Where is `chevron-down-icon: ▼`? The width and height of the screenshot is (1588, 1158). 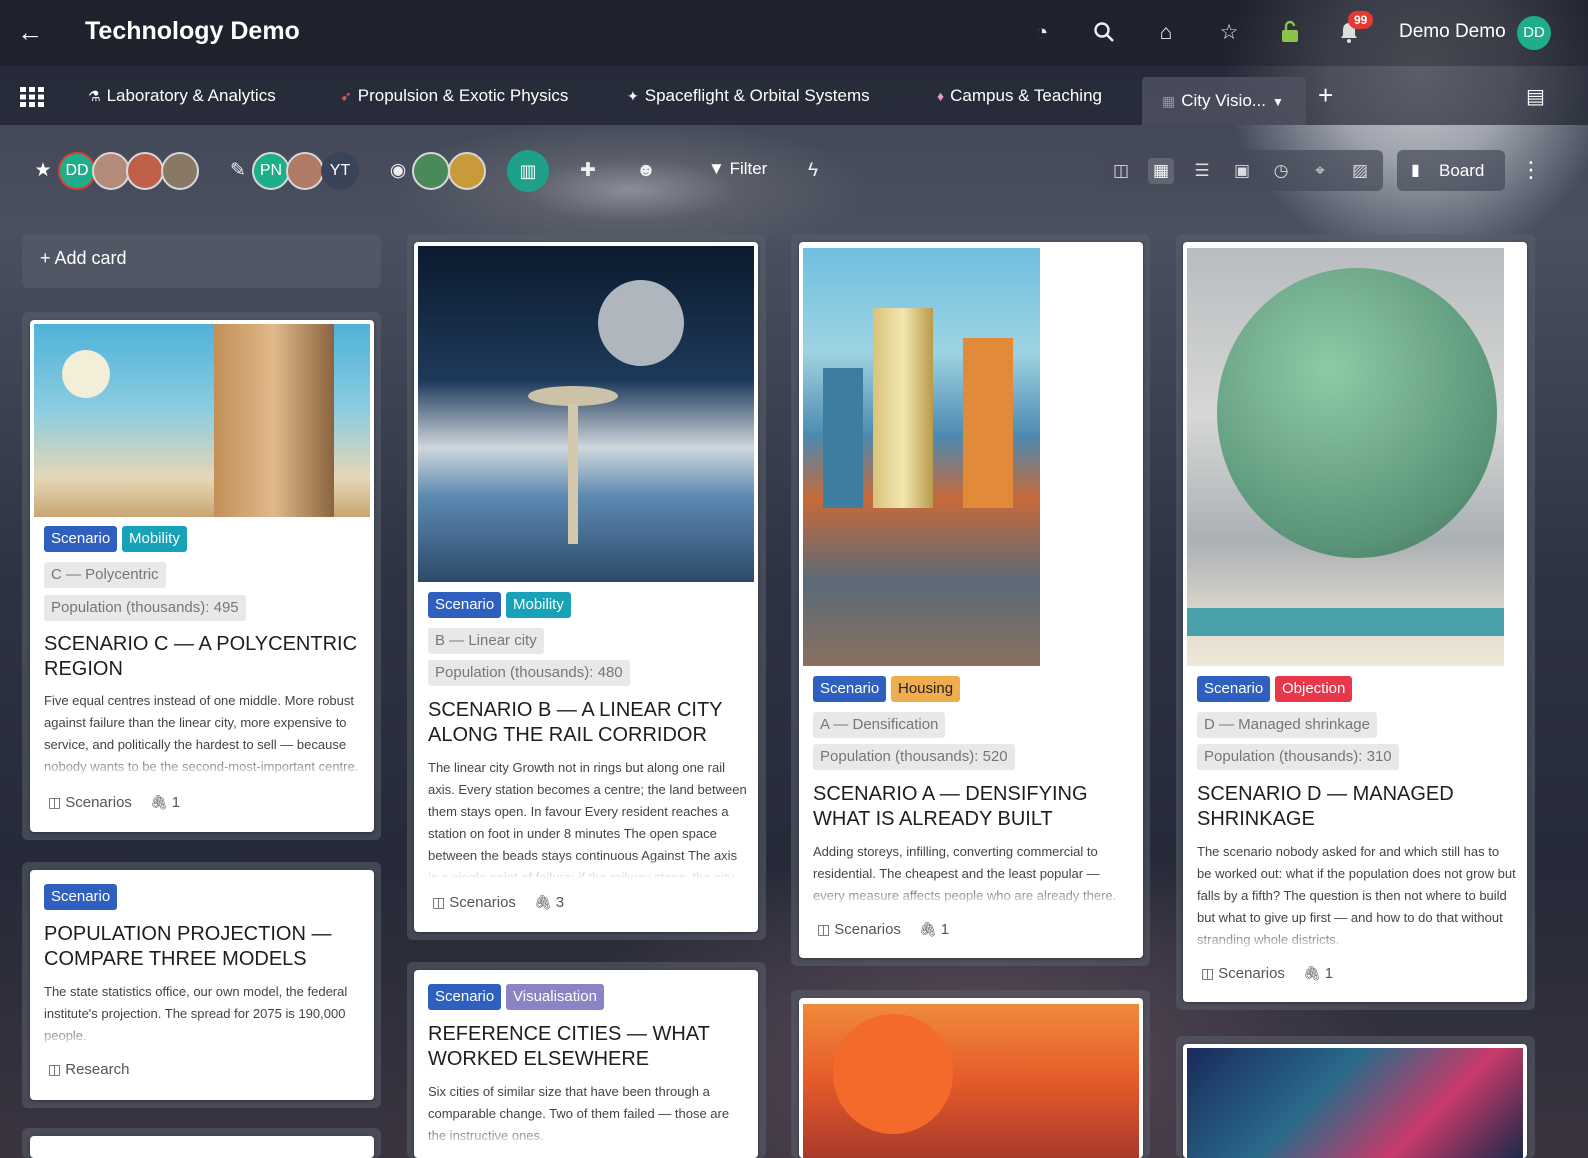
chevron-down-icon: ▼ is located at coordinates (1278, 102).